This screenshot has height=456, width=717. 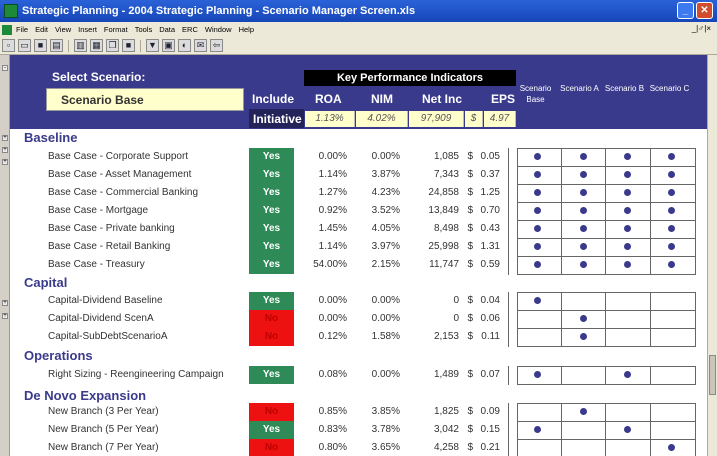 What do you see at coordinates (712, 375) in the screenshot?
I see `scroll-thumb` at bounding box center [712, 375].